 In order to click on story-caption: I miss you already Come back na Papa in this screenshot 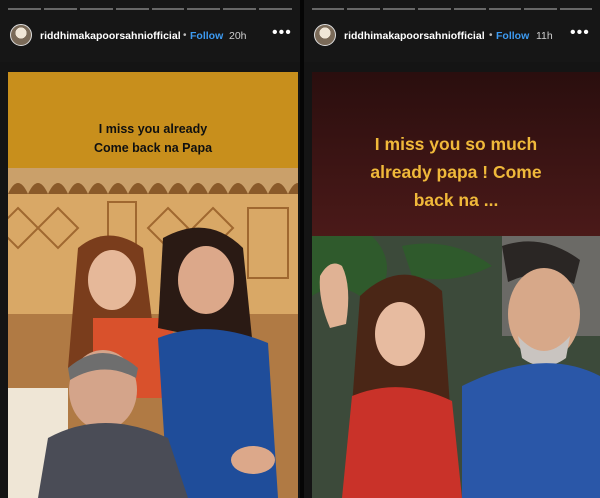, I will do `click(153, 139)`.